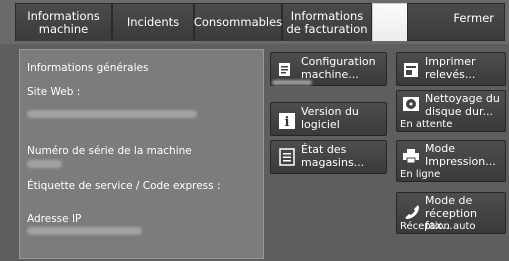  I want to click on print-mode-status: En ligne, so click(420, 174).